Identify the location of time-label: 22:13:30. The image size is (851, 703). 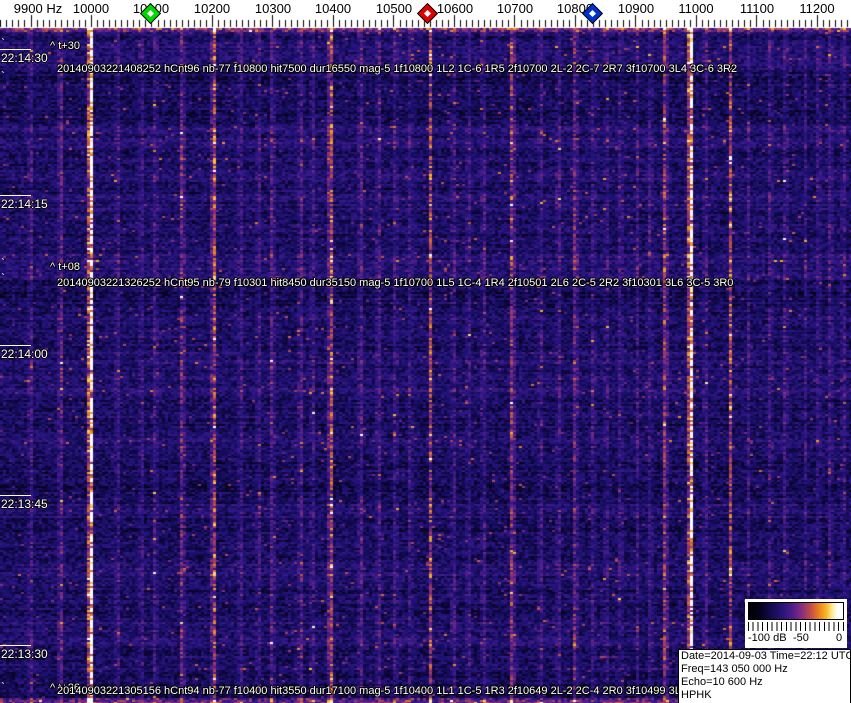
(24, 654).